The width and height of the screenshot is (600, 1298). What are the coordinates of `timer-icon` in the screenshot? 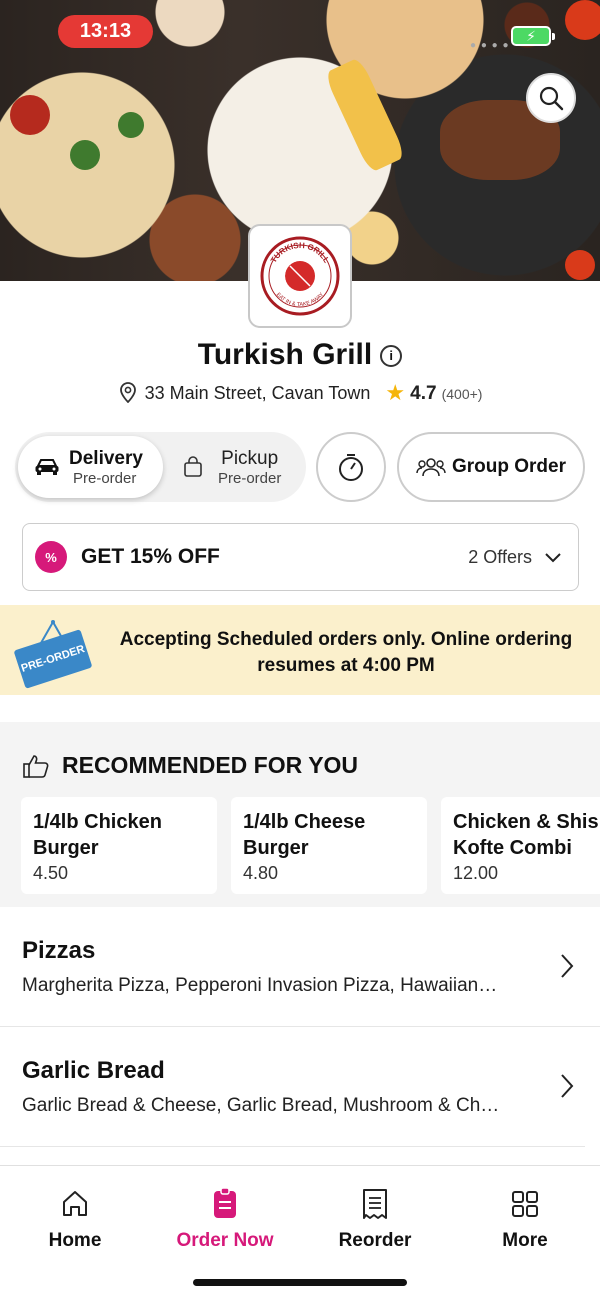 It's located at (351, 467).